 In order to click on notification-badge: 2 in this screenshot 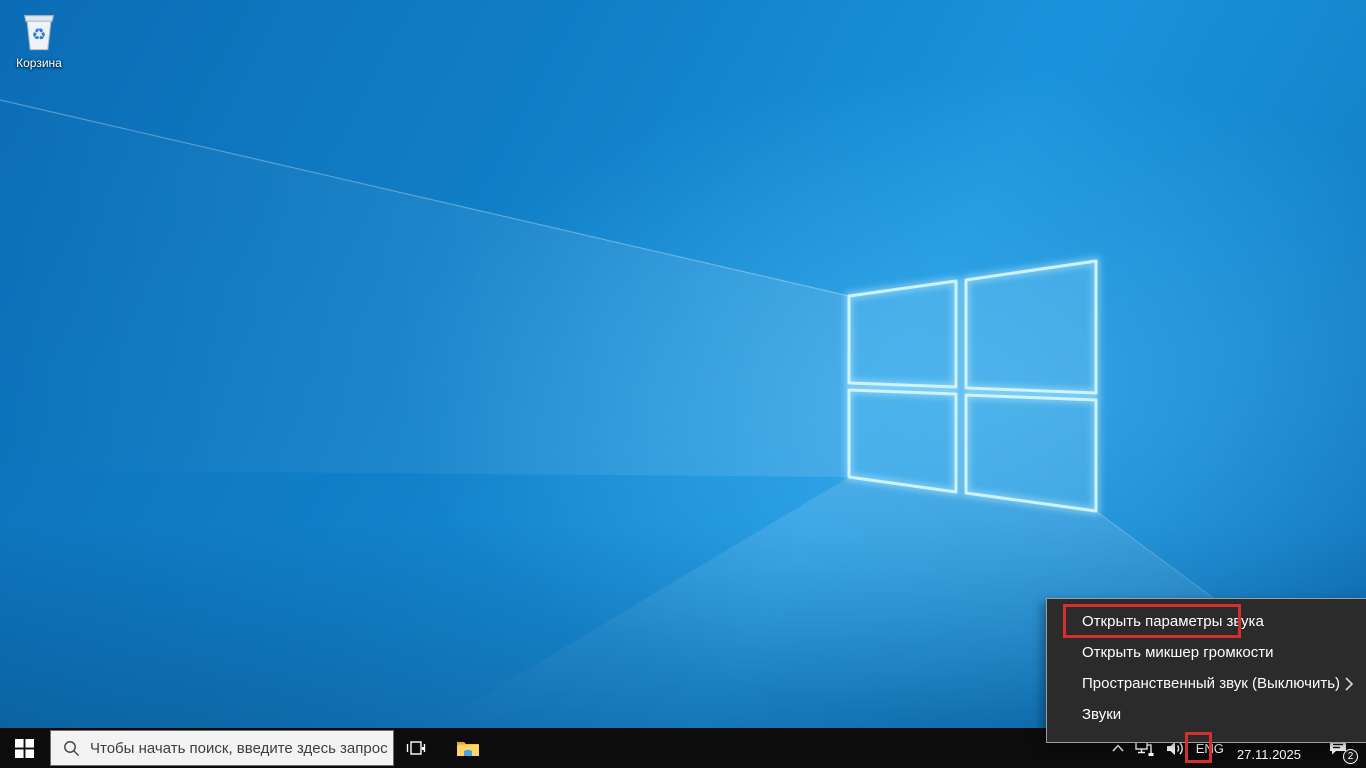, I will do `click(1350, 756)`.